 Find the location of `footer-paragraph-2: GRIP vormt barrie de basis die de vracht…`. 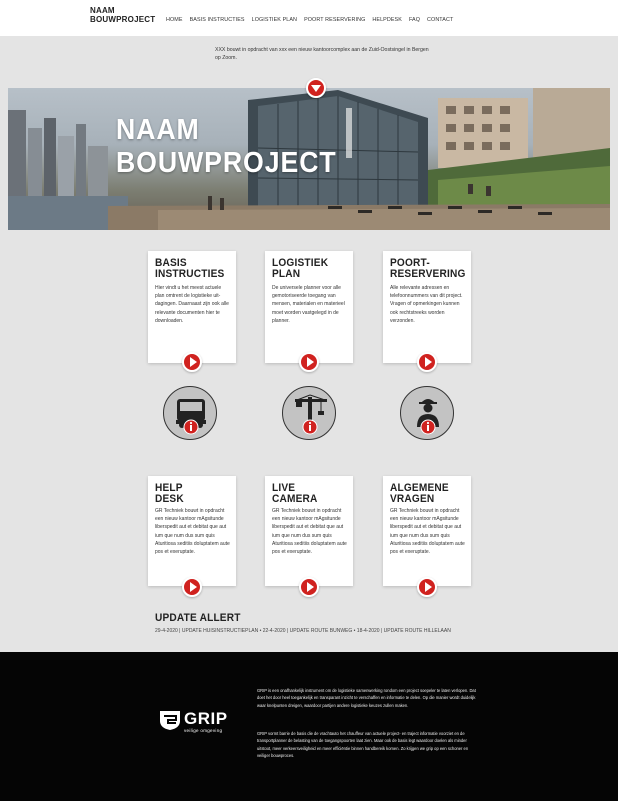

footer-paragraph-2: GRIP vormt barrie de basis die de vracht… is located at coordinates (363, 744).